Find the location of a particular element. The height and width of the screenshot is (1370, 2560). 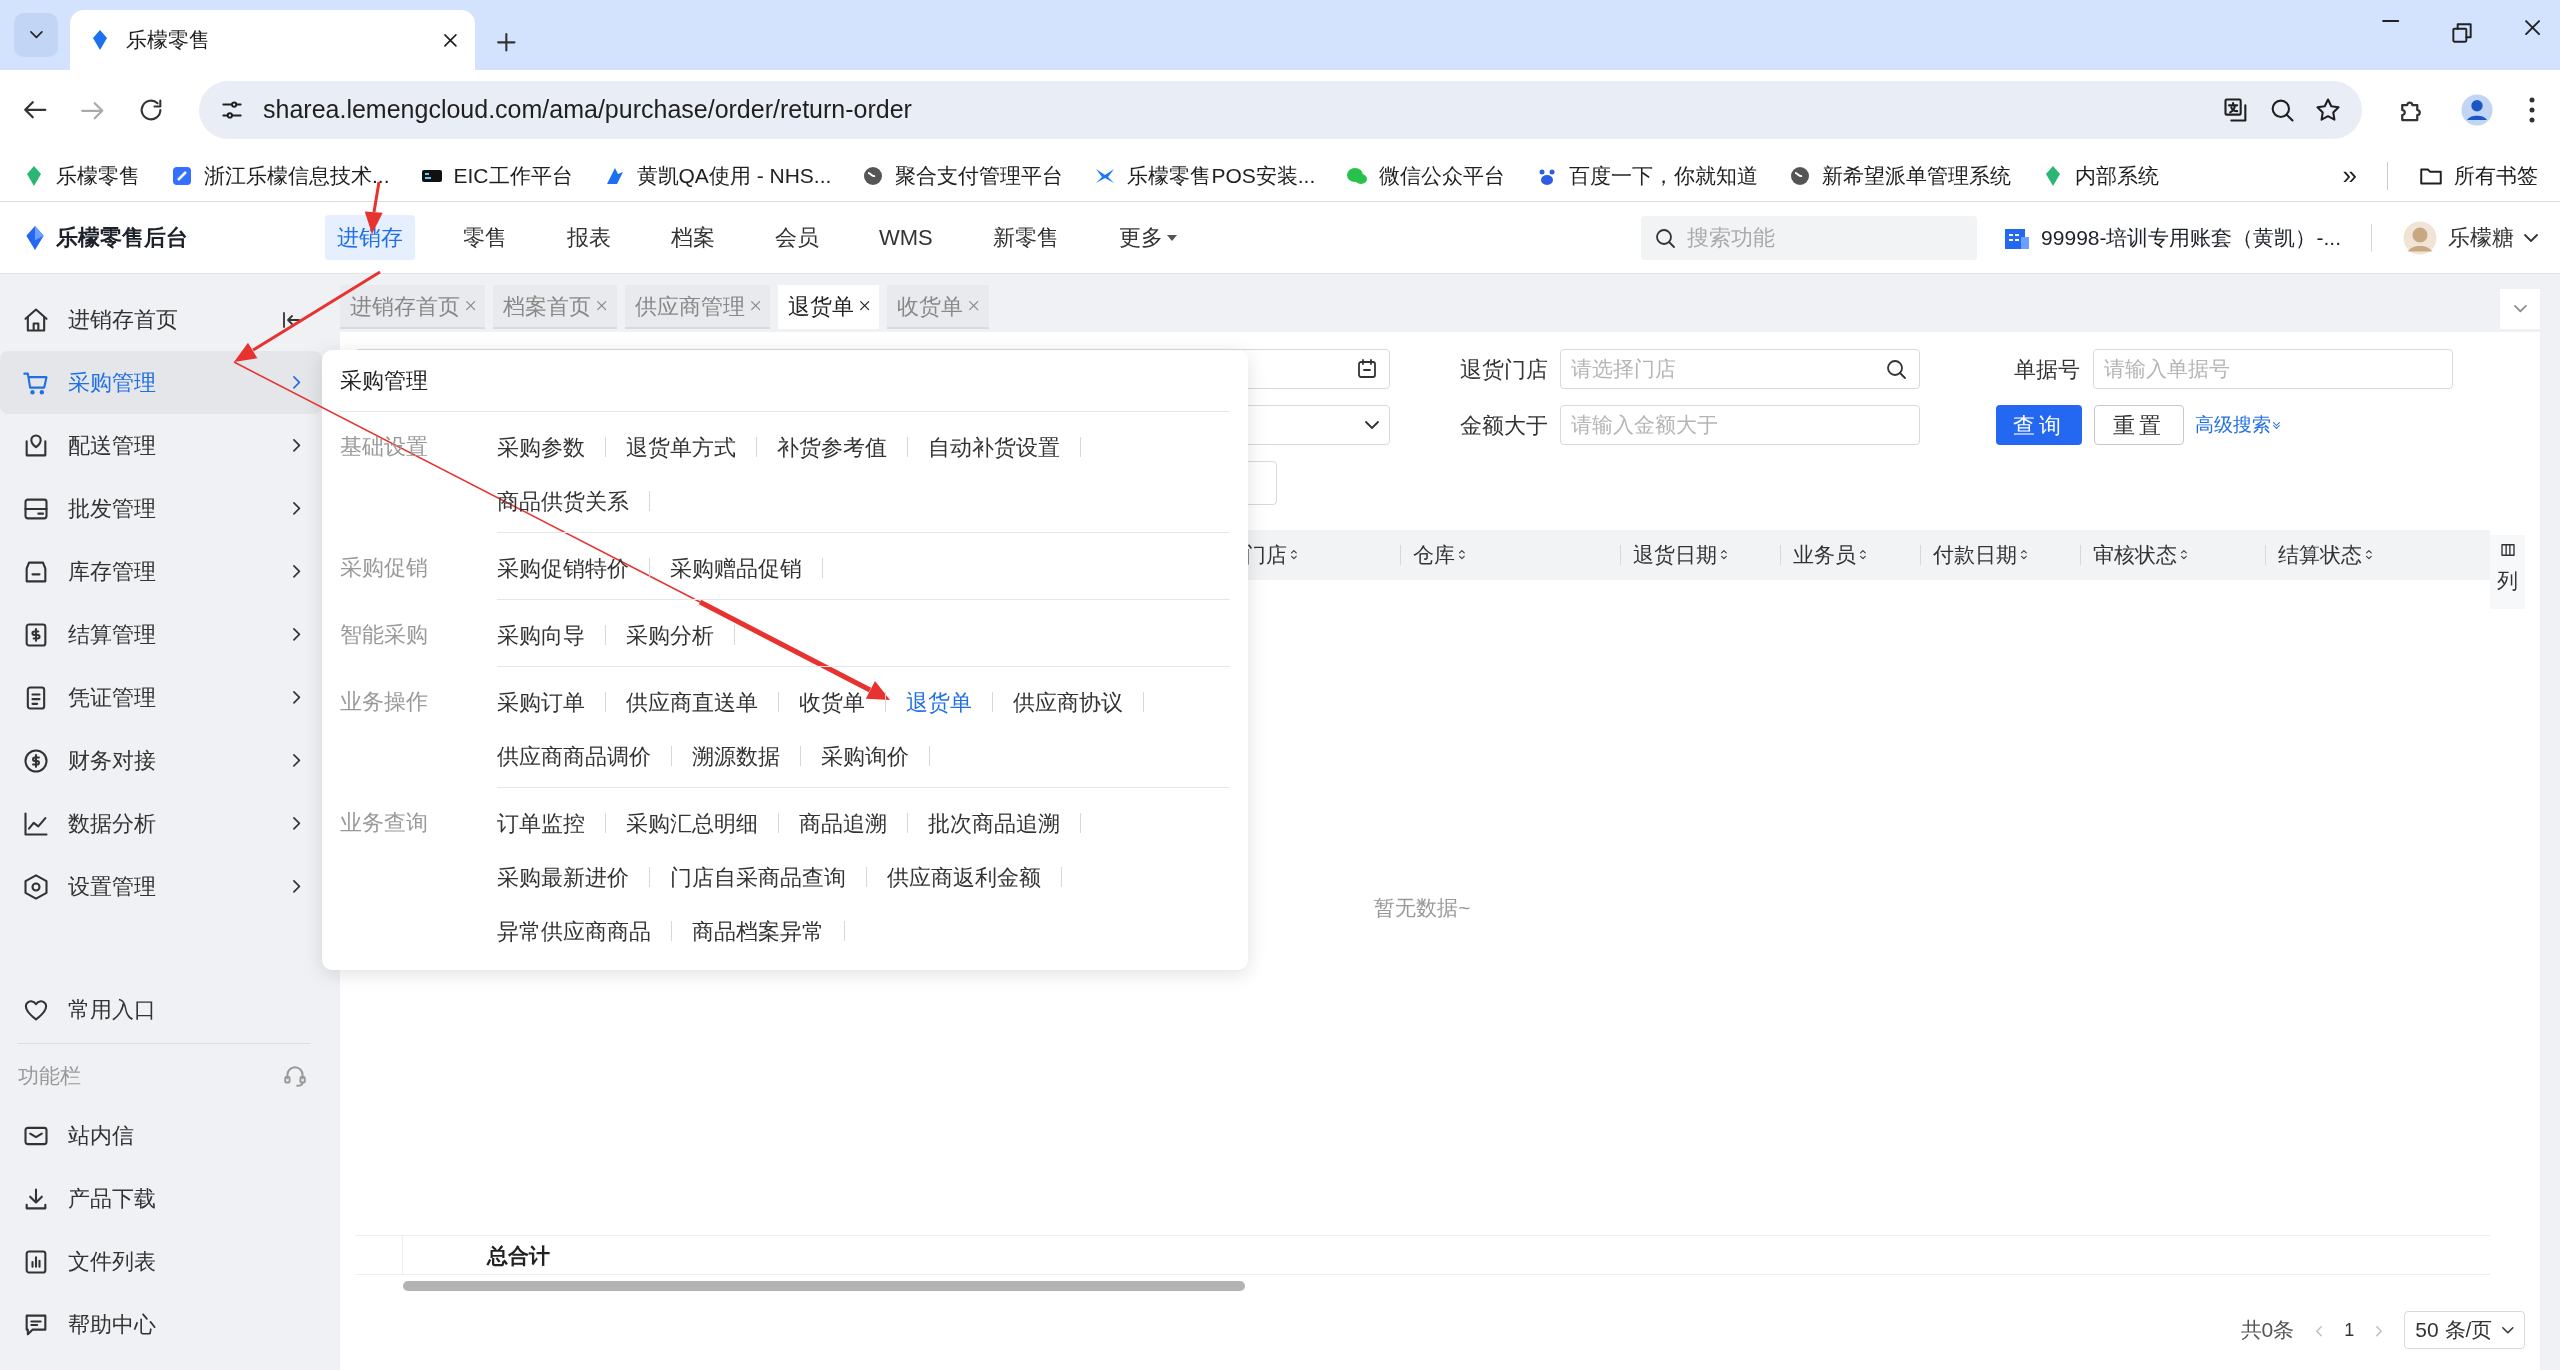

document-number-field: 请输入单据号 is located at coordinates (2273, 369).